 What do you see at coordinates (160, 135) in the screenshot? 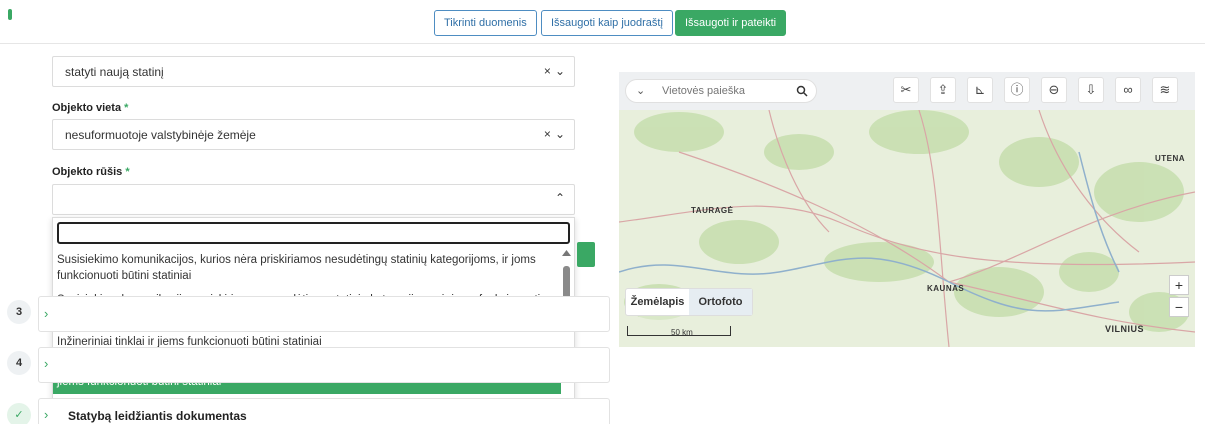
I see `location-select-value: nesuformuotoje valstybinėje žemėje` at bounding box center [160, 135].